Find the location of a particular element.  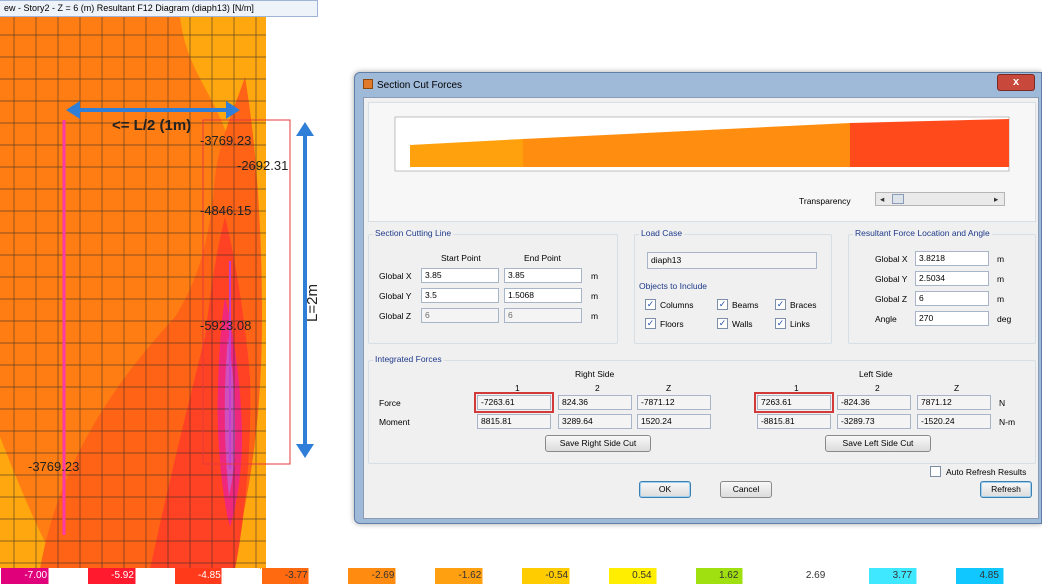

right-side-header: Right Side is located at coordinates (595, 374).